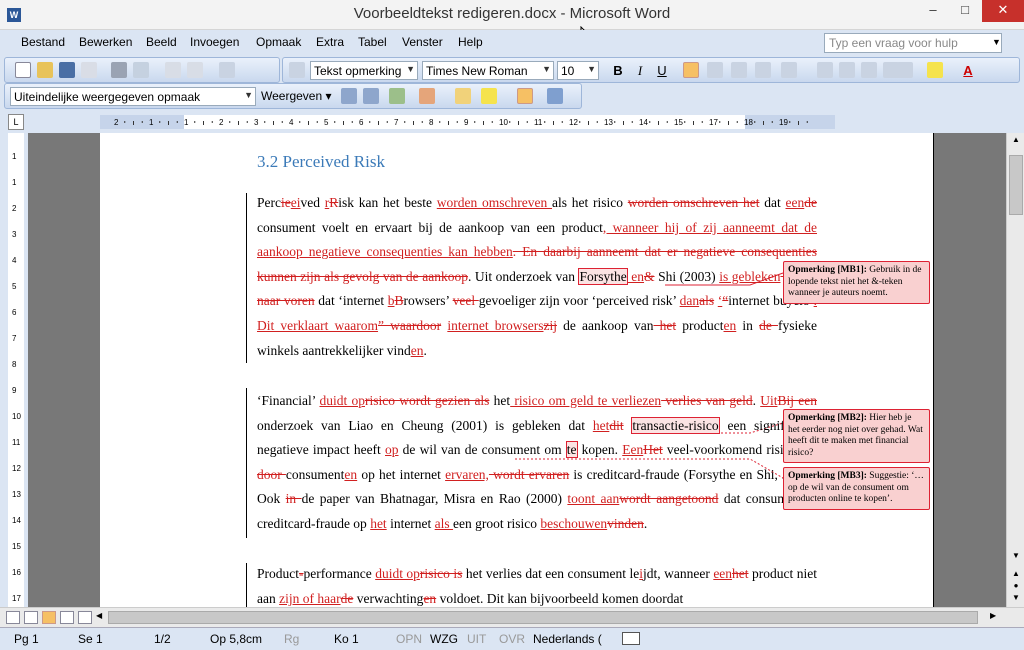 The width and height of the screenshot is (1024, 650). What do you see at coordinates (16, 122) in the screenshot?
I see `tab-selector: L` at bounding box center [16, 122].